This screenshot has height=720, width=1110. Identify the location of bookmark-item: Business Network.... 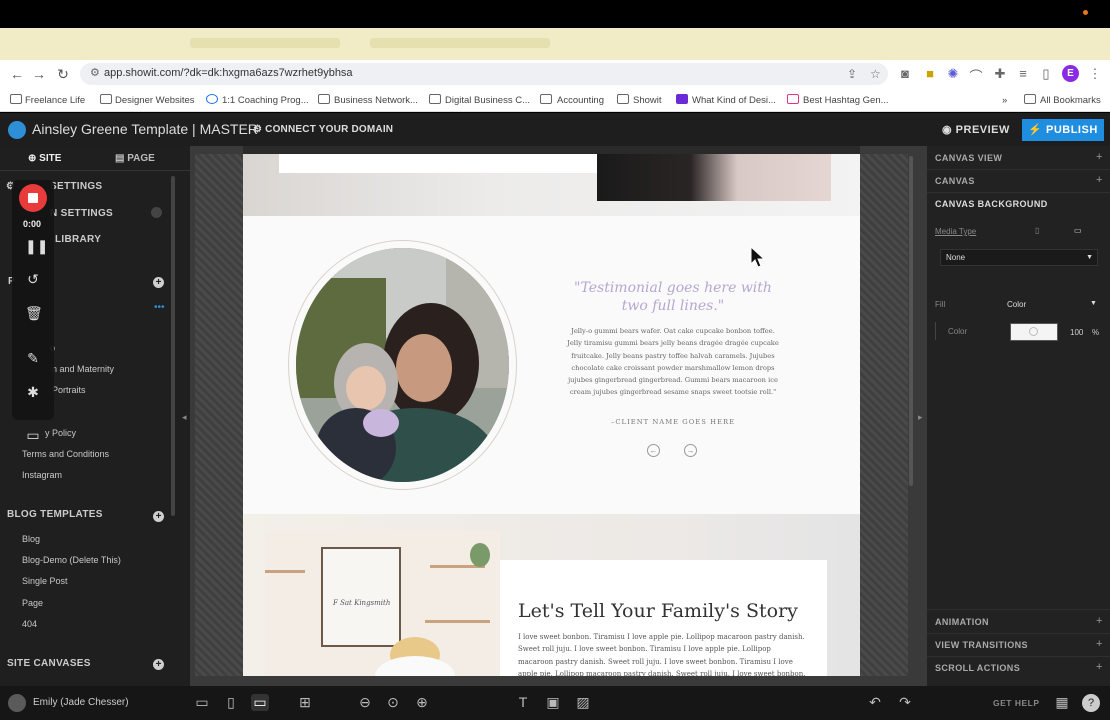
(376, 100).